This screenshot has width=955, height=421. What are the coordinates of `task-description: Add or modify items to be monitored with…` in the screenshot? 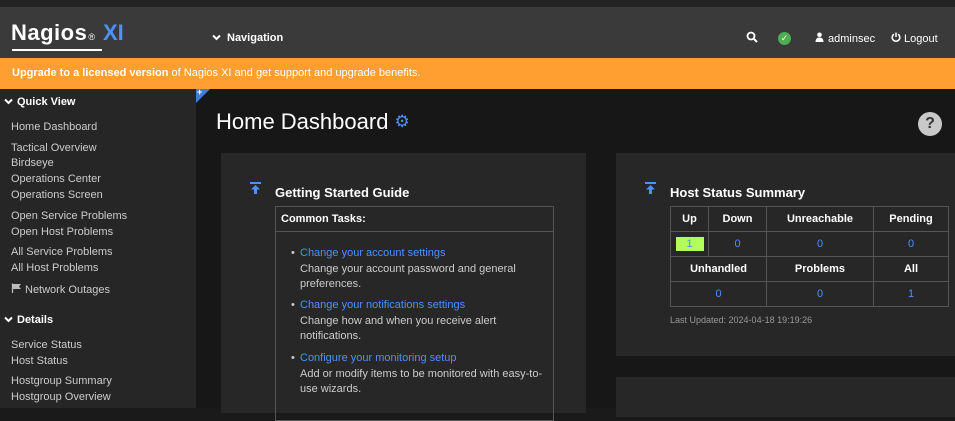 It's located at (421, 381).